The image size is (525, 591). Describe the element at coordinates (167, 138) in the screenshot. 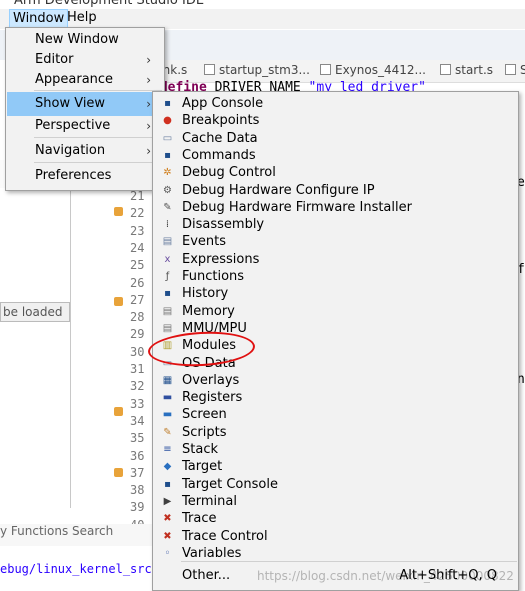

I see `cache-icon: ▭` at that location.